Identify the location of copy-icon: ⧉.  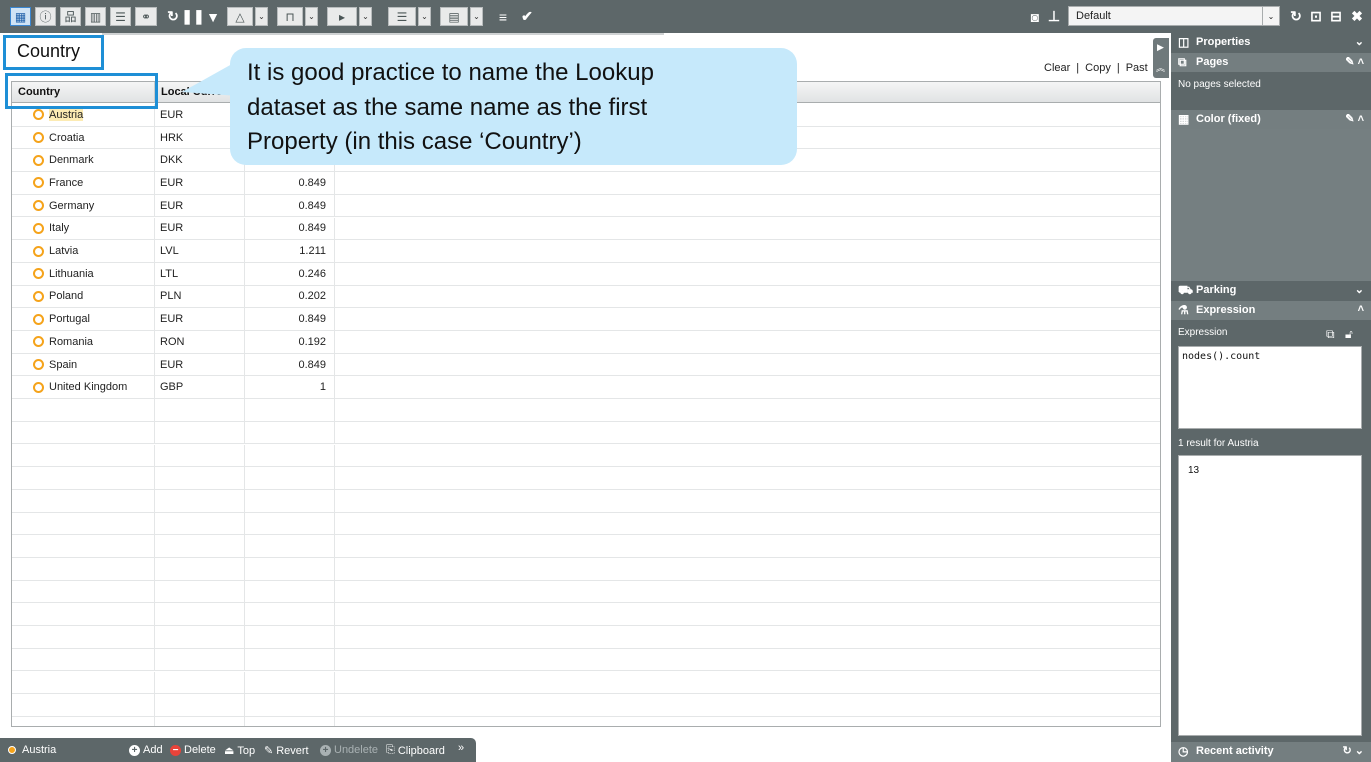
(1330, 334).